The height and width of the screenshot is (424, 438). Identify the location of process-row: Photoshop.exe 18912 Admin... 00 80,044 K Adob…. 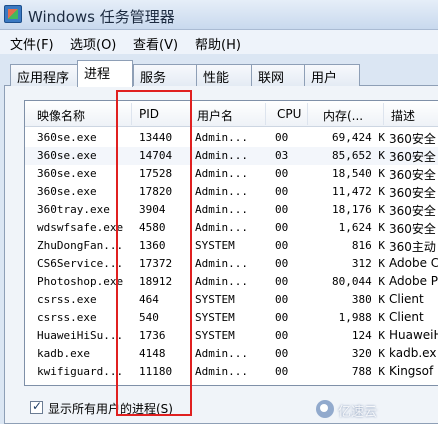
(231, 282).